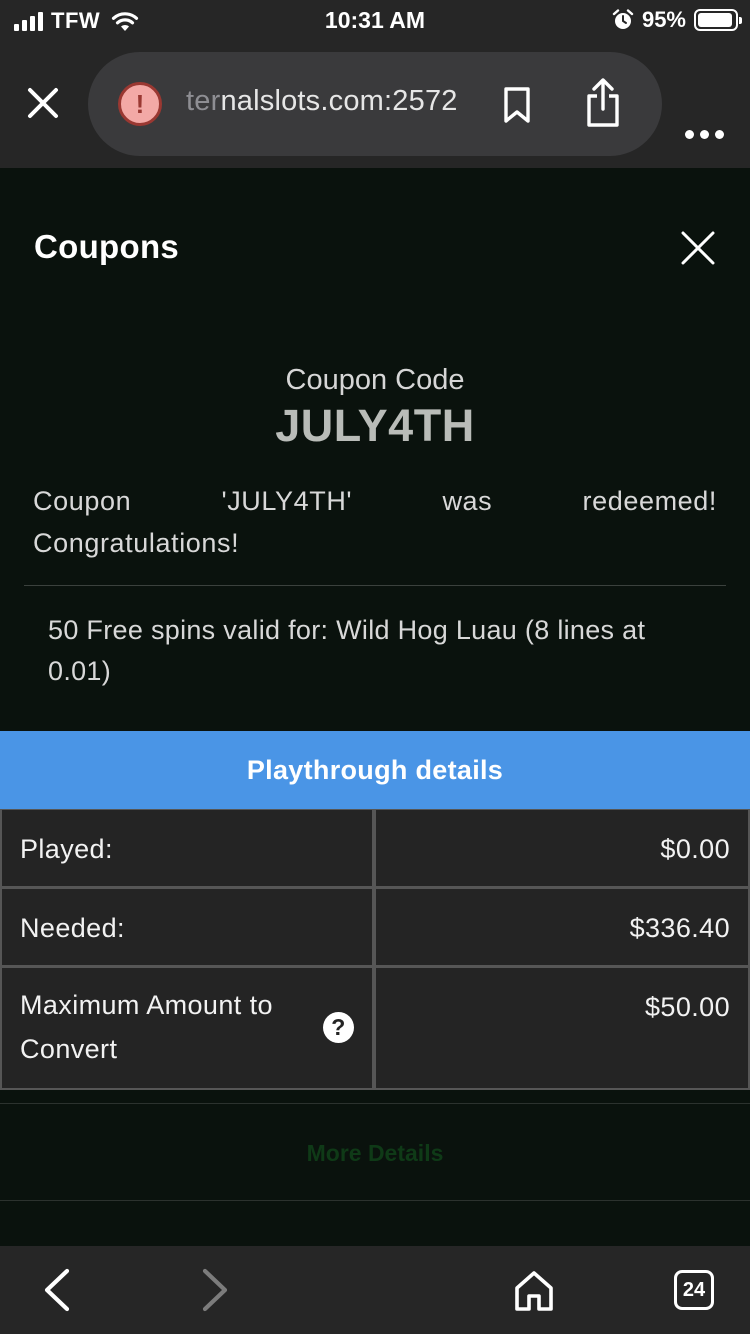 The height and width of the screenshot is (1334, 750). What do you see at coordinates (704, 134) in the screenshot?
I see `more-icon` at bounding box center [704, 134].